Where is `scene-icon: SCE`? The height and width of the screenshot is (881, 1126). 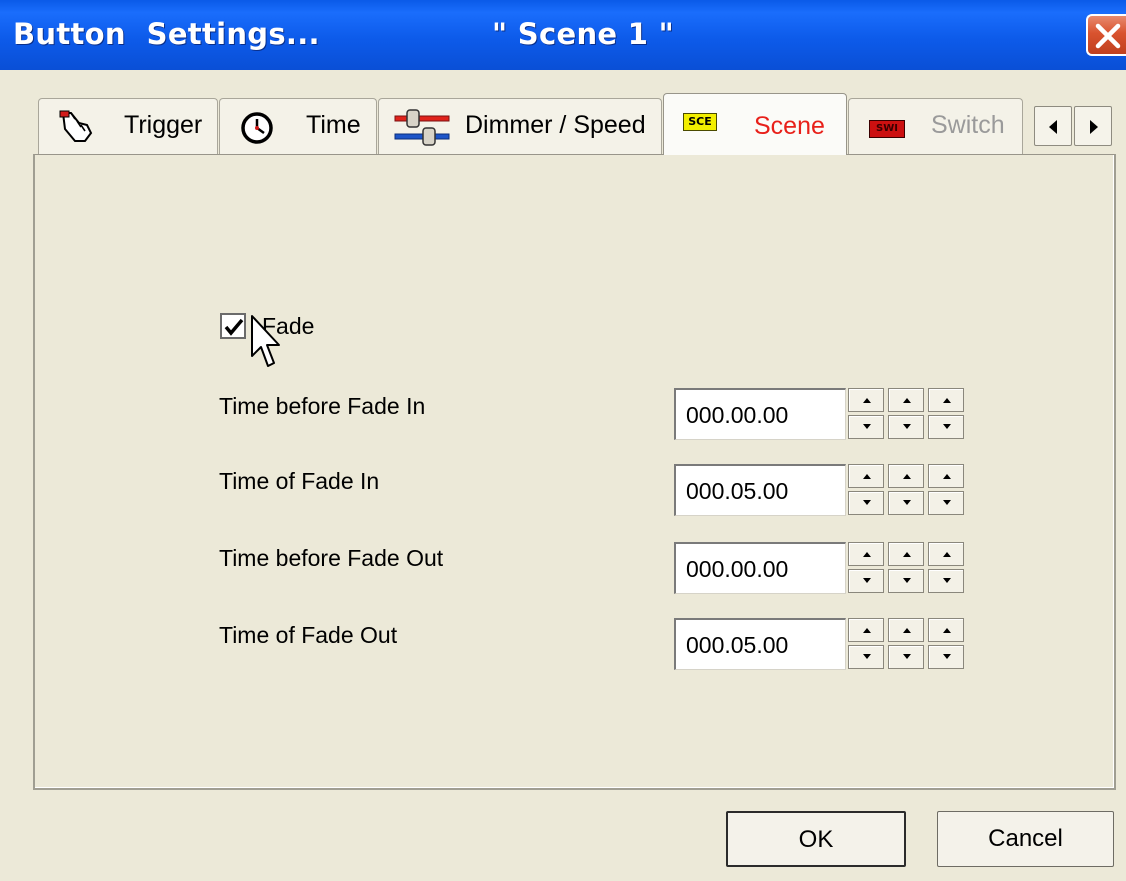 scene-icon: SCE is located at coordinates (700, 122).